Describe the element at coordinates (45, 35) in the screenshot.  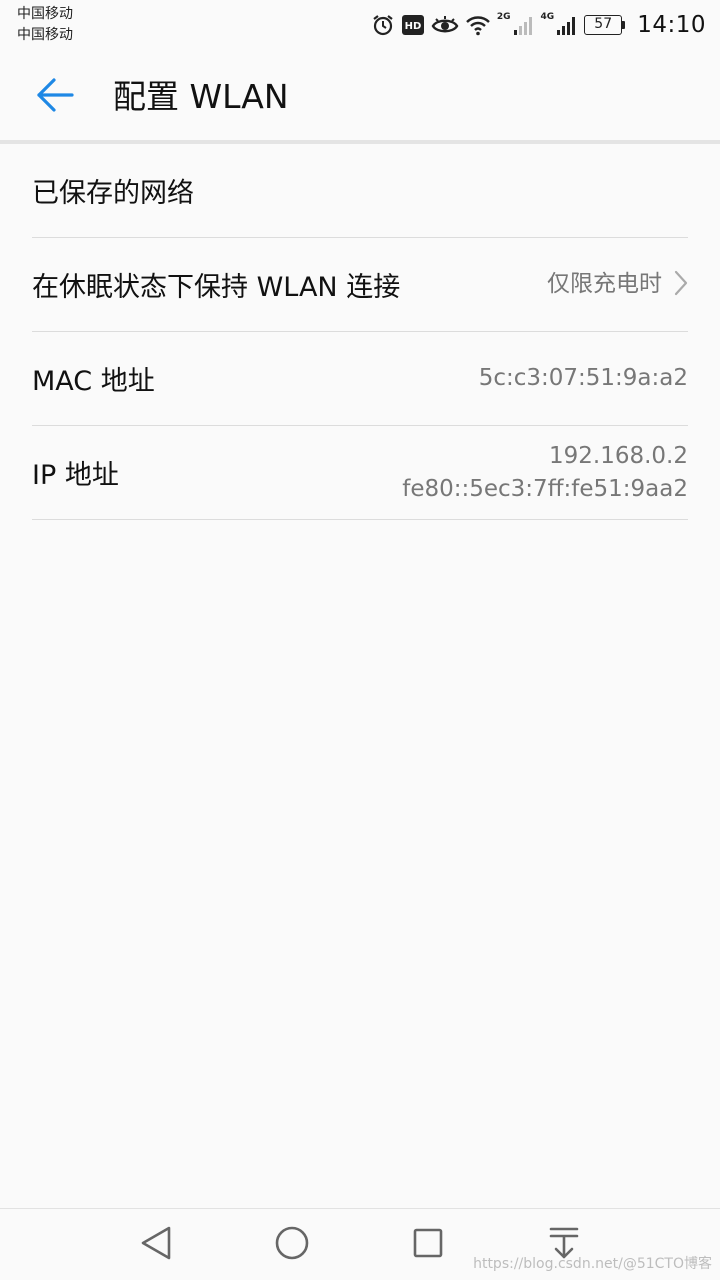
I see `carrier-2: 中国移动` at that location.